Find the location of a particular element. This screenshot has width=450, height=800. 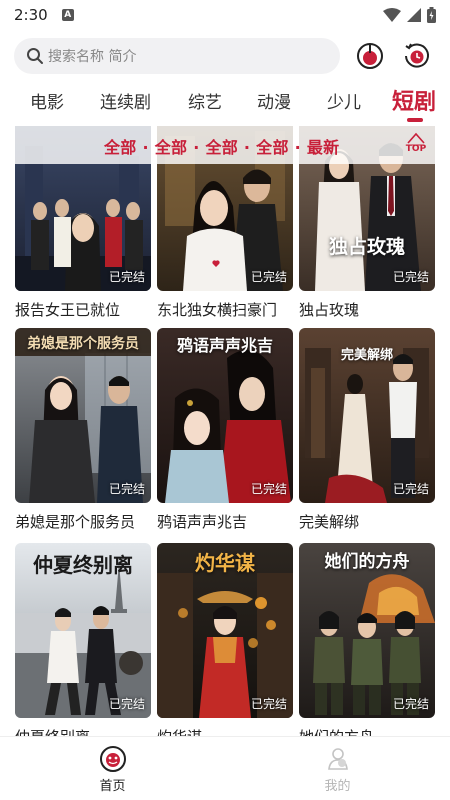

poster-image: 灼华谋 已完结 is located at coordinates (225, 630).